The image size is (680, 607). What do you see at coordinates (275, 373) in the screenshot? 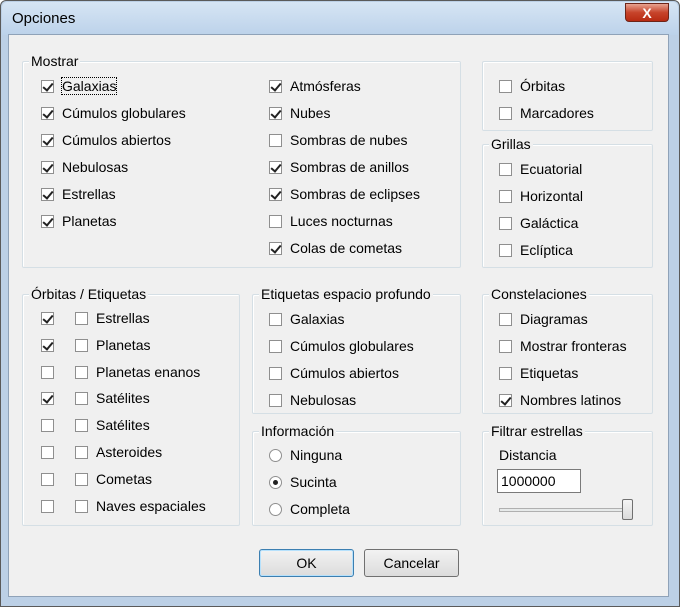
I see `profundo-cumulos-abiertos-checkbox` at bounding box center [275, 373].